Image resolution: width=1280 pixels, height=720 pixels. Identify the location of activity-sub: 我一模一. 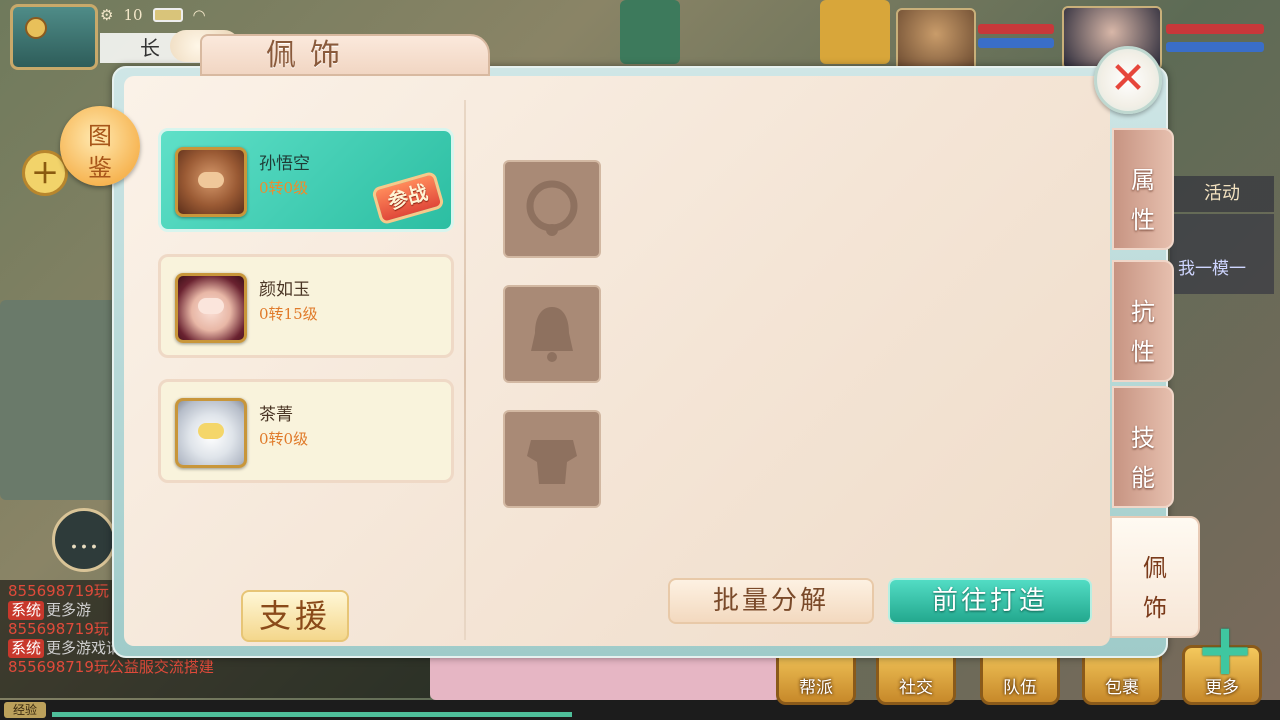
(1222, 254).